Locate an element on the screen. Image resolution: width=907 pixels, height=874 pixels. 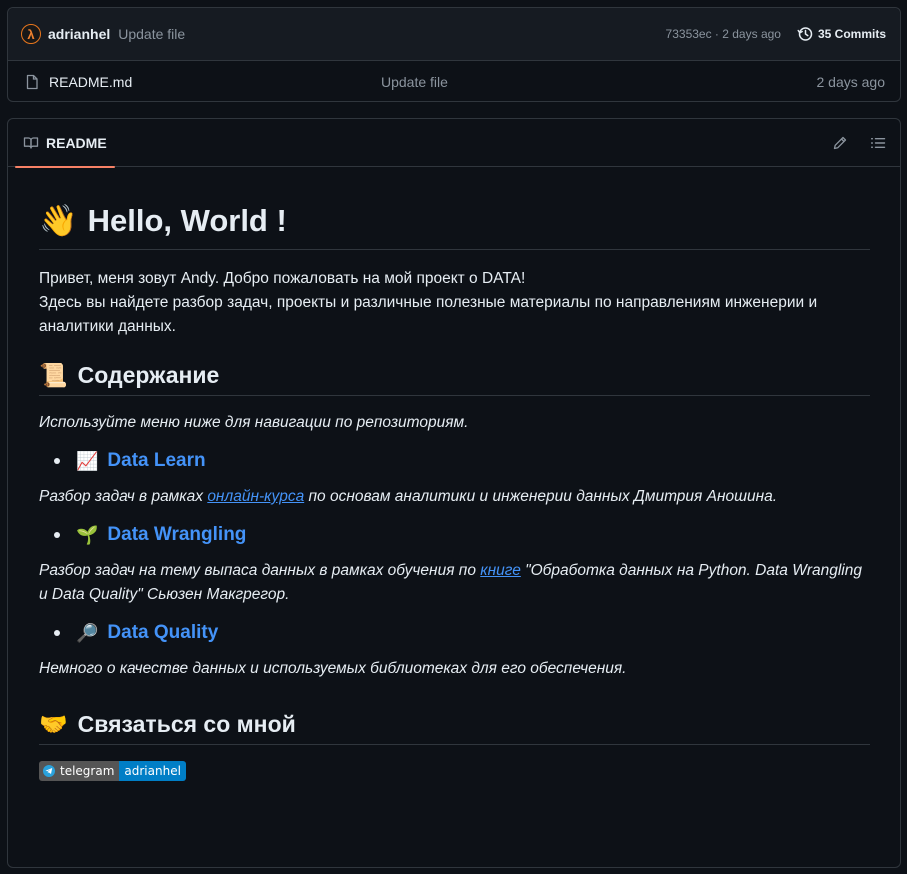
data-wrangling-link: 🌱 Data Wrangling is located at coordinates (161, 535).